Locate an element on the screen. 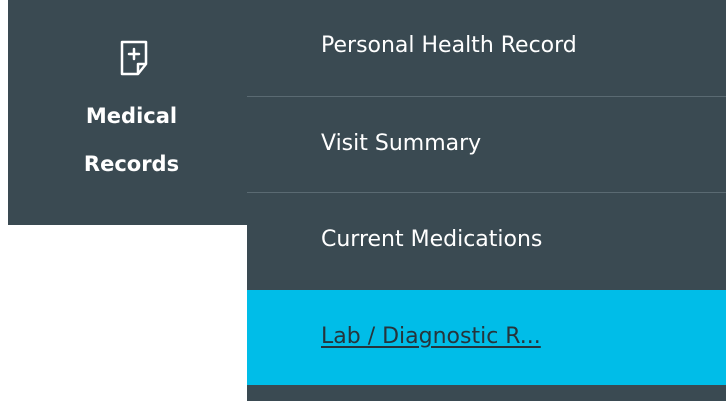 This screenshot has height=401, width=726. submenu-item-label: Personal Health Record is located at coordinates (449, 45).